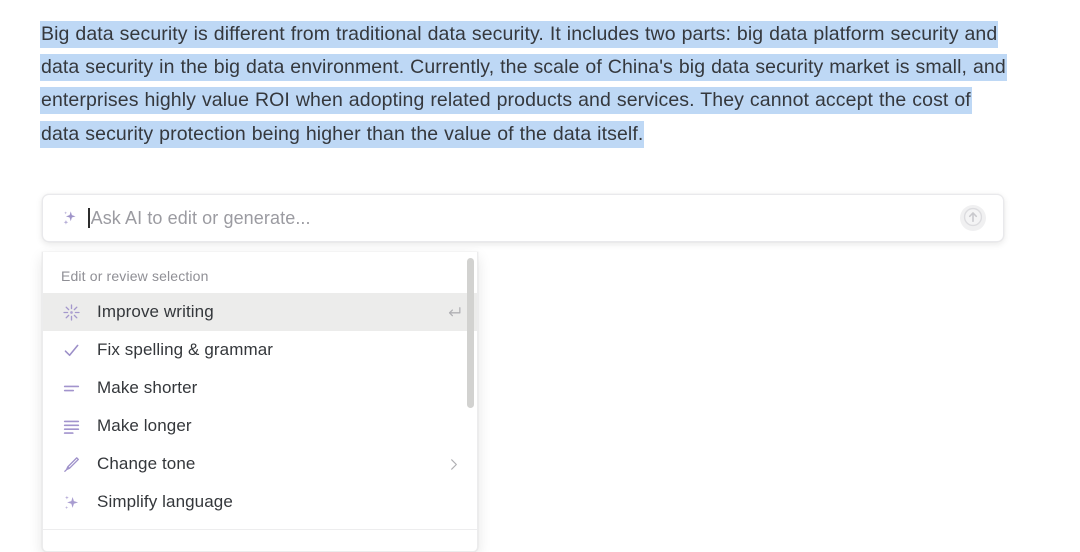  I want to click on menu-item-improve-writing: Improve writing, so click(260, 312).